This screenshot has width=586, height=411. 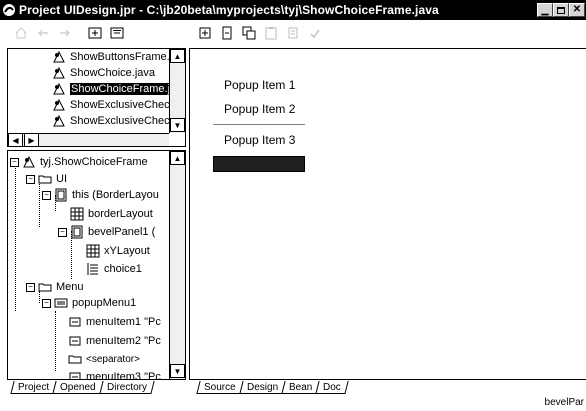 What do you see at coordinates (9, 10) in the screenshot?
I see `app-icon` at bounding box center [9, 10].